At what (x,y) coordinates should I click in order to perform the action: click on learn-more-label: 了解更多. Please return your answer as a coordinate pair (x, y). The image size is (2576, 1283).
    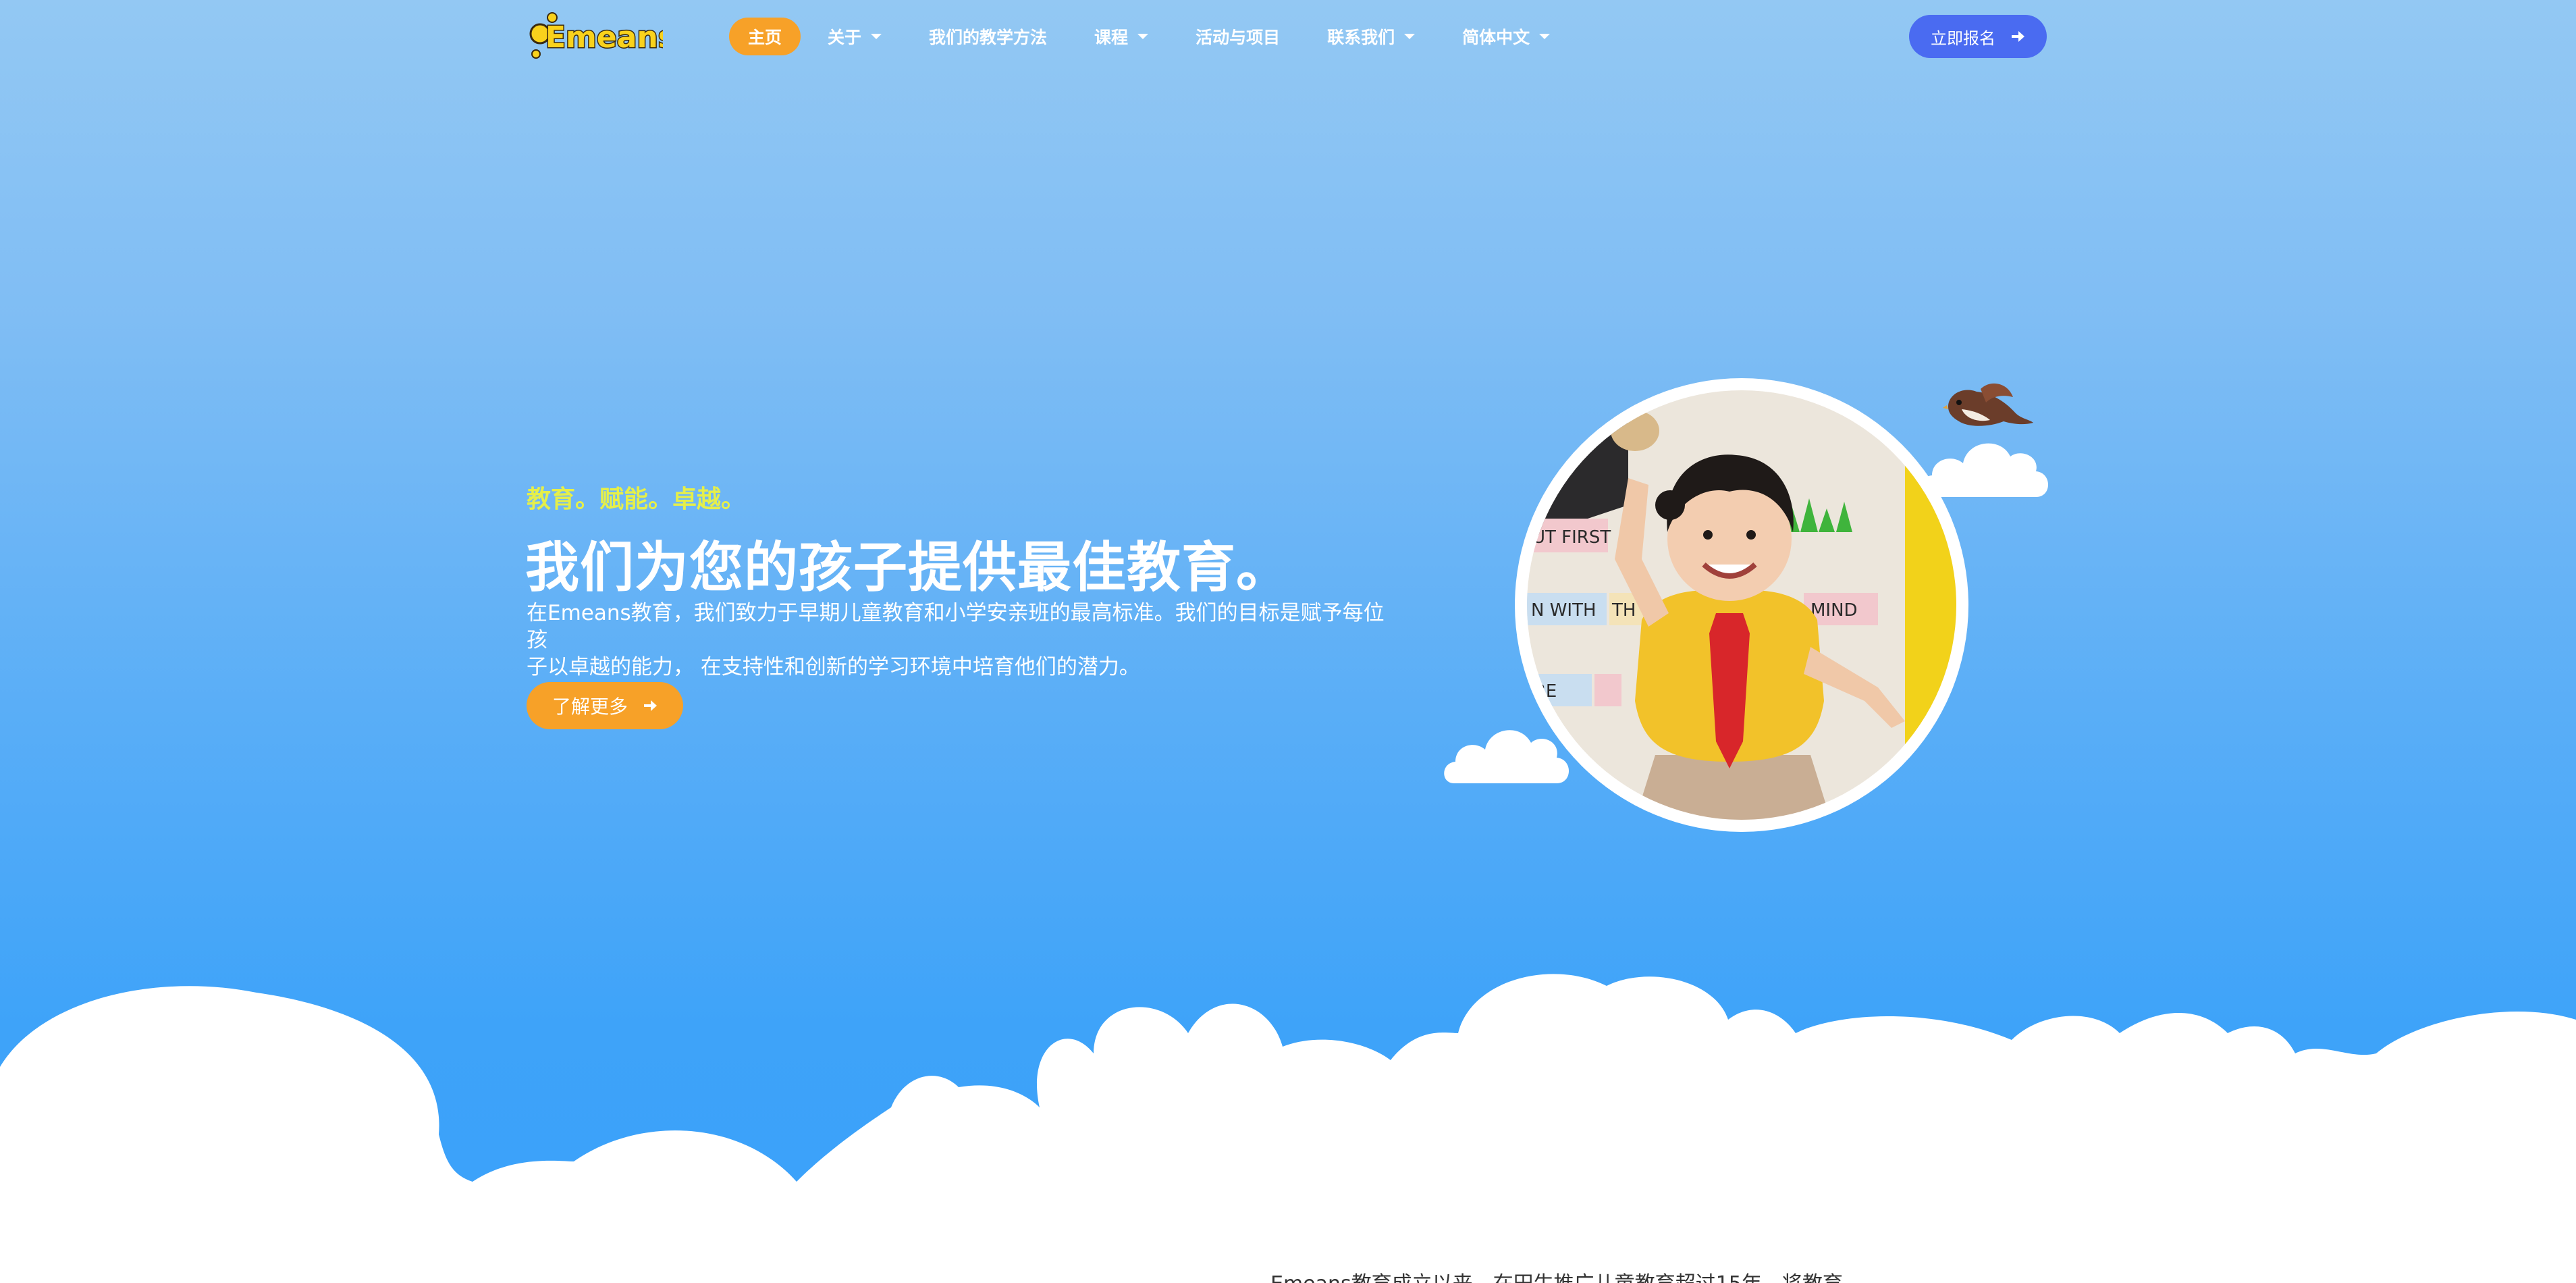
    Looking at the image, I should click on (590, 707).